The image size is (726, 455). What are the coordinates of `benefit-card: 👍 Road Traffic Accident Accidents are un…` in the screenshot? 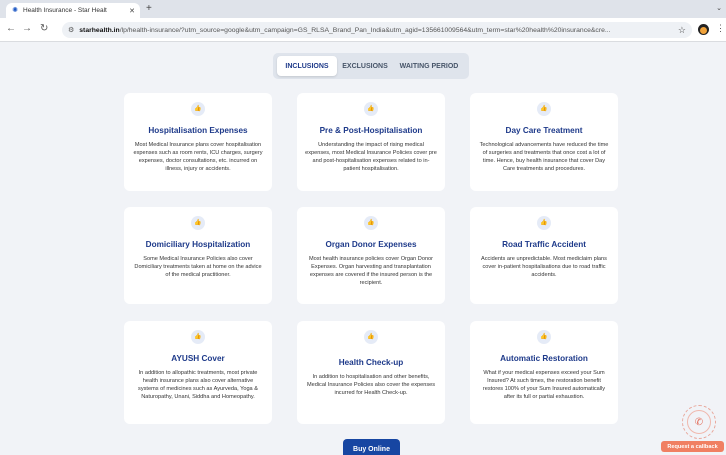 It's located at (544, 255).